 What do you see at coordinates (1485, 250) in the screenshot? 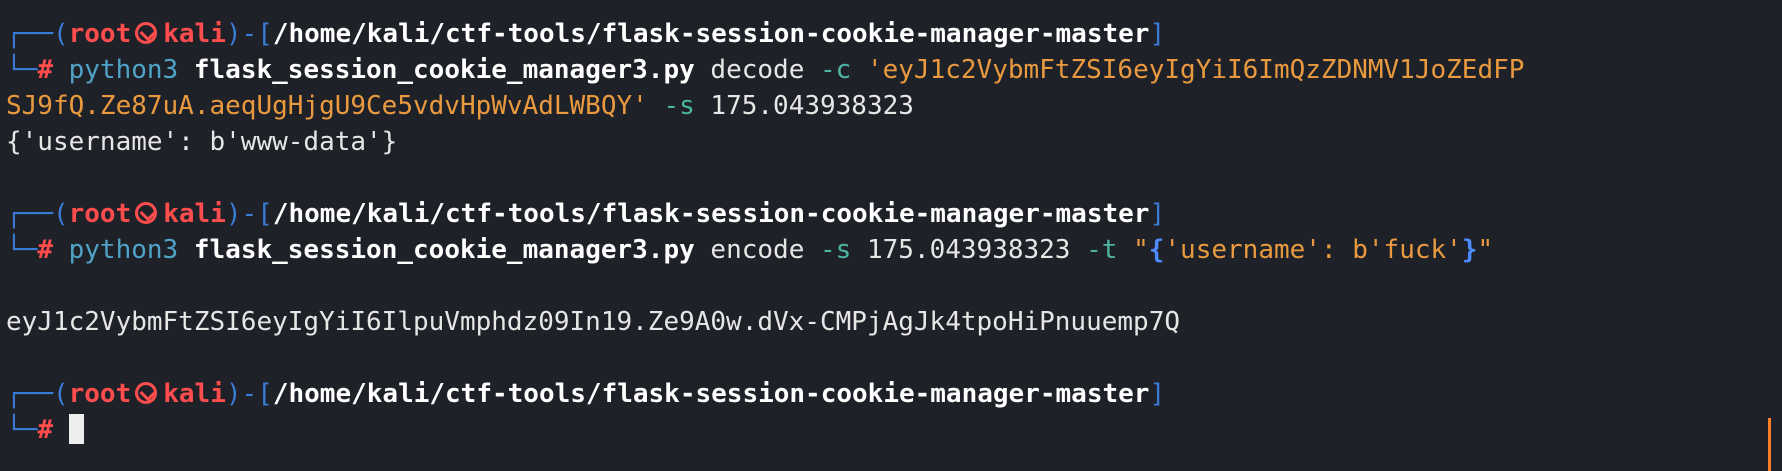
I see `quote-close: "` at bounding box center [1485, 250].